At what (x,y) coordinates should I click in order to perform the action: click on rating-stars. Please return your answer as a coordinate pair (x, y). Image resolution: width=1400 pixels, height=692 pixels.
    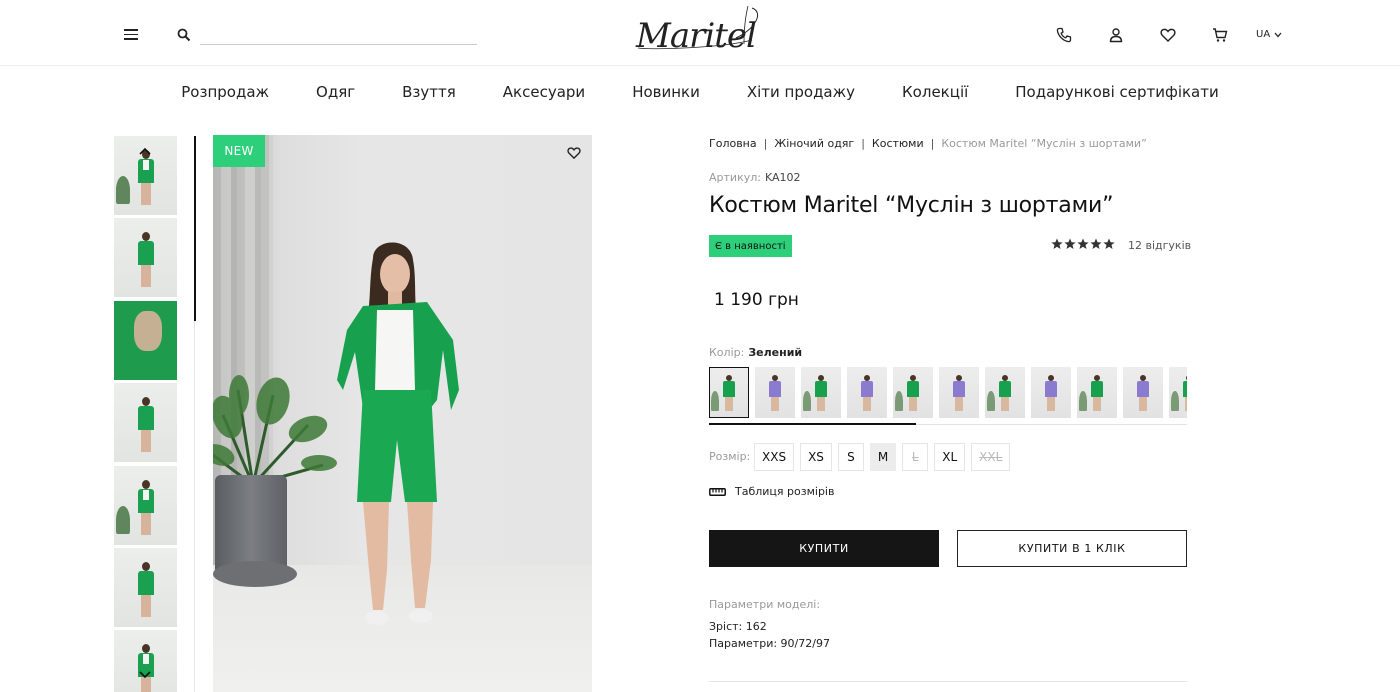
    Looking at the image, I should click on (1083, 244).